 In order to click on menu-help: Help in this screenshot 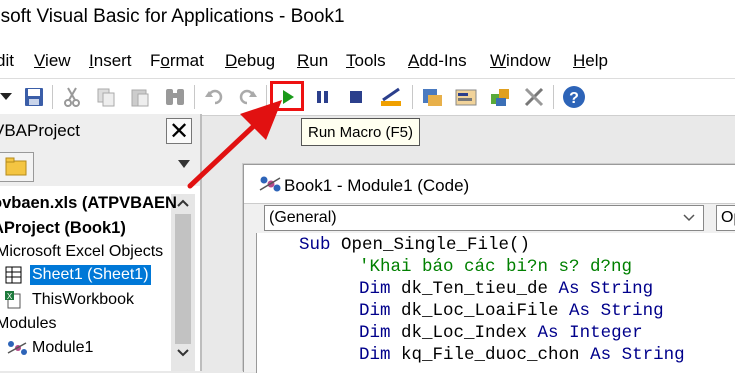, I will do `click(590, 61)`.